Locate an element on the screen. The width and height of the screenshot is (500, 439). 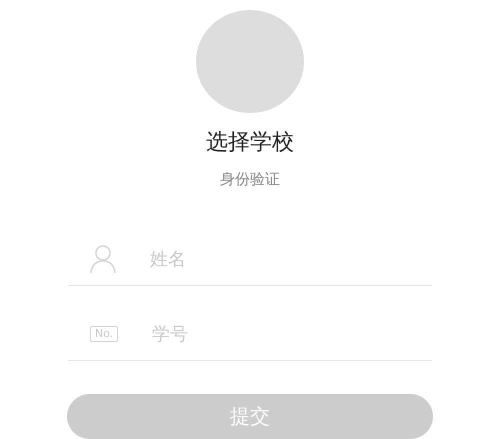
page-title: 选择学校 is located at coordinates (250, 143).